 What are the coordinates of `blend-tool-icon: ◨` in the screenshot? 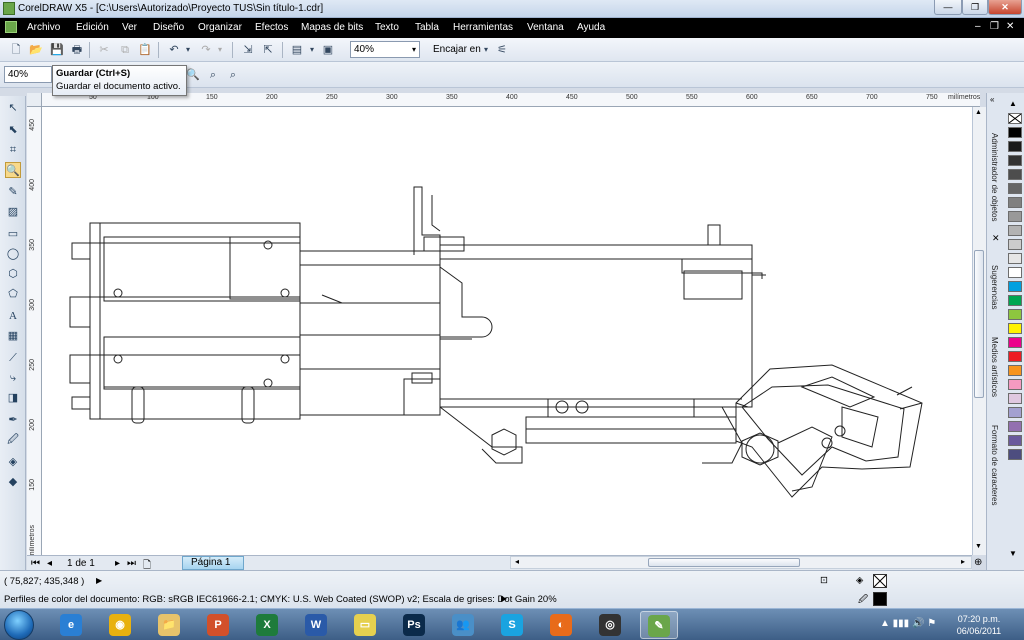 It's located at (13, 398).